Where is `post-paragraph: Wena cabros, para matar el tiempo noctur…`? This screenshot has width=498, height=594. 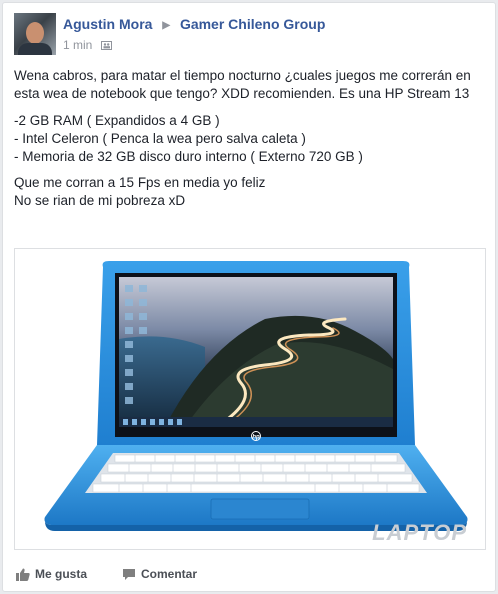 post-paragraph: Wena cabros, para matar el tiempo noctur… is located at coordinates (242, 84).